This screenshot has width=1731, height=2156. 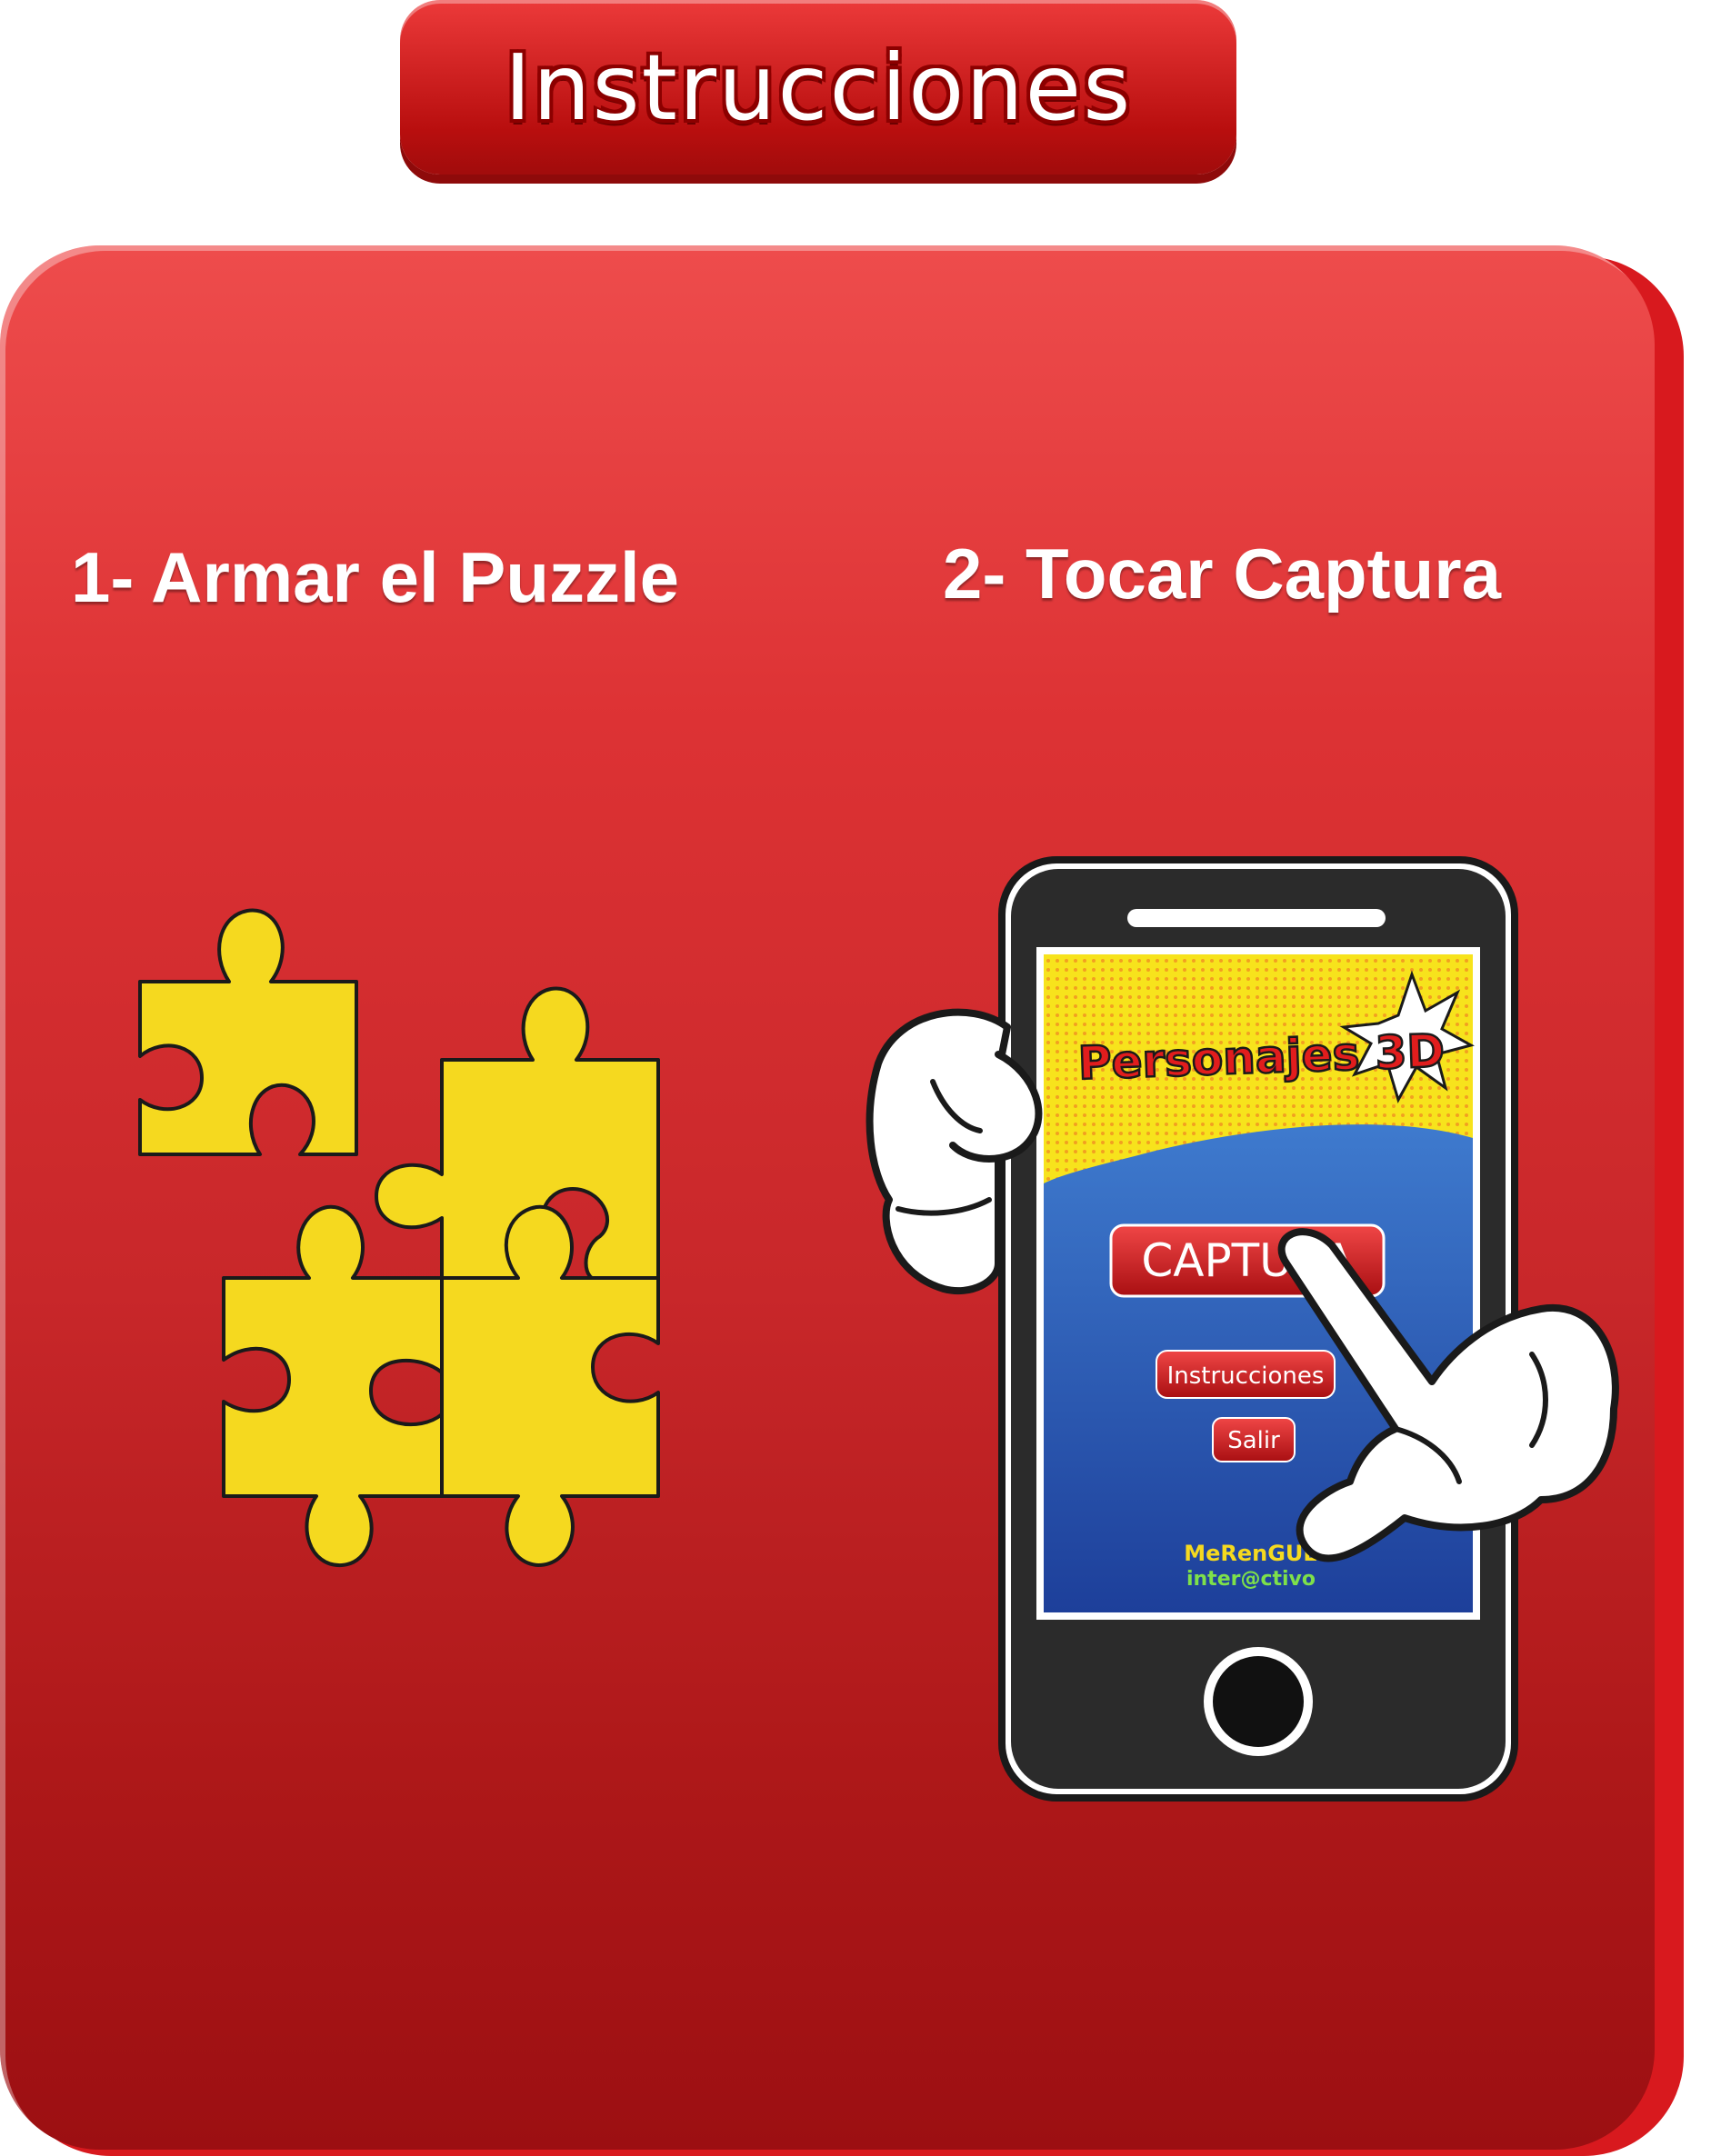 I want to click on phone-speaker, so click(x=1256, y=918).